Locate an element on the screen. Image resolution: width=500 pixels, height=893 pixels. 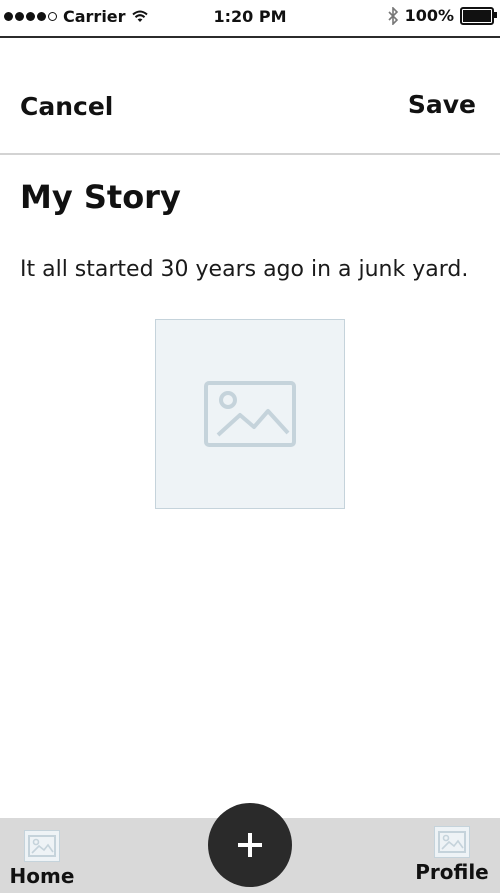
story-image is located at coordinates (250, 414).